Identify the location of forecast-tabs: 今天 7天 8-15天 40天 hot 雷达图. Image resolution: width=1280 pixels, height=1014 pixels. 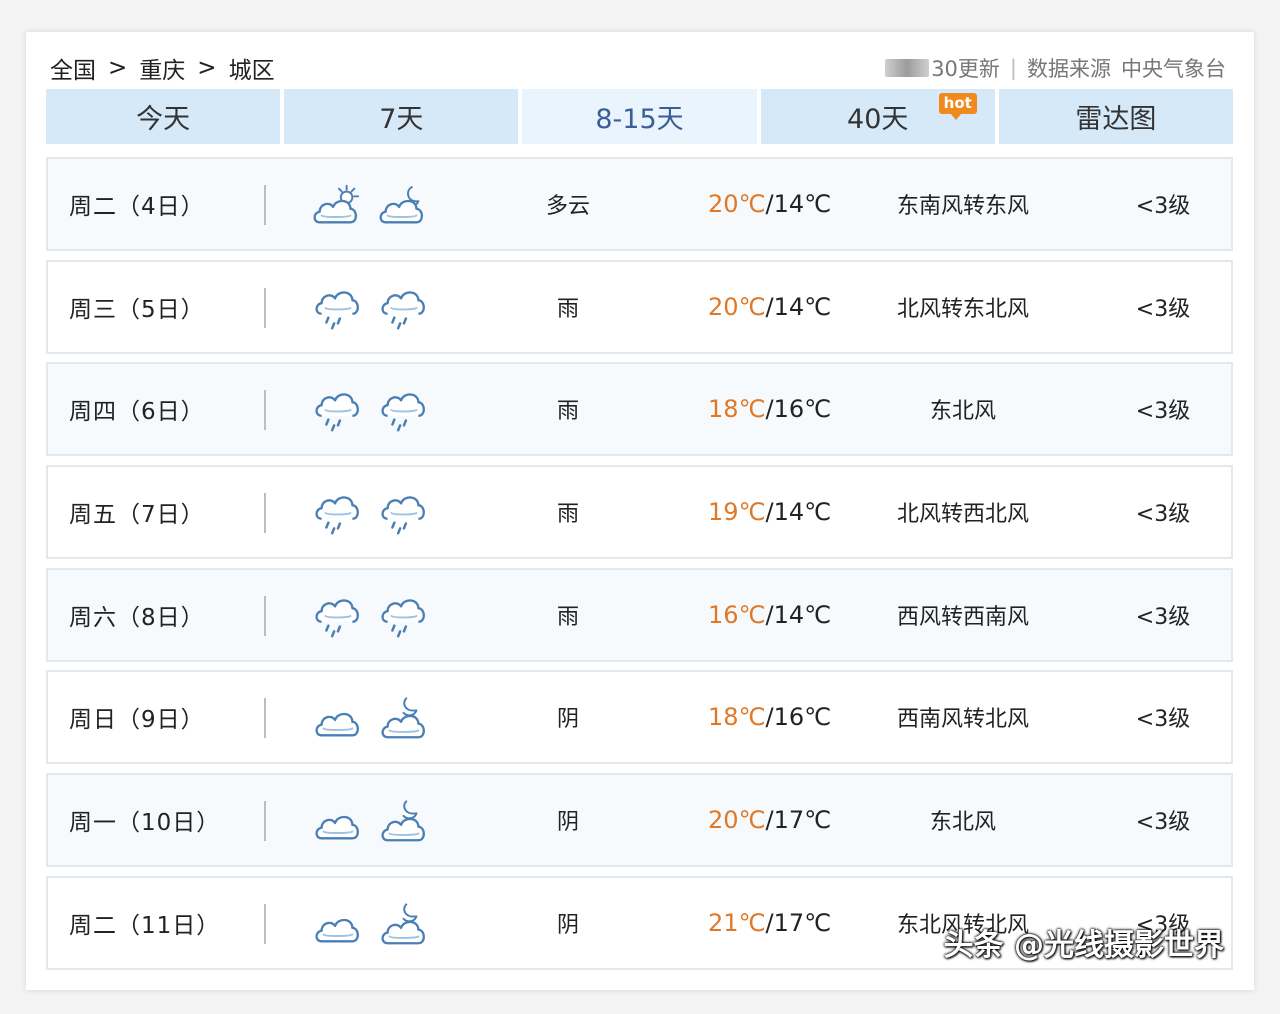
(640, 116).